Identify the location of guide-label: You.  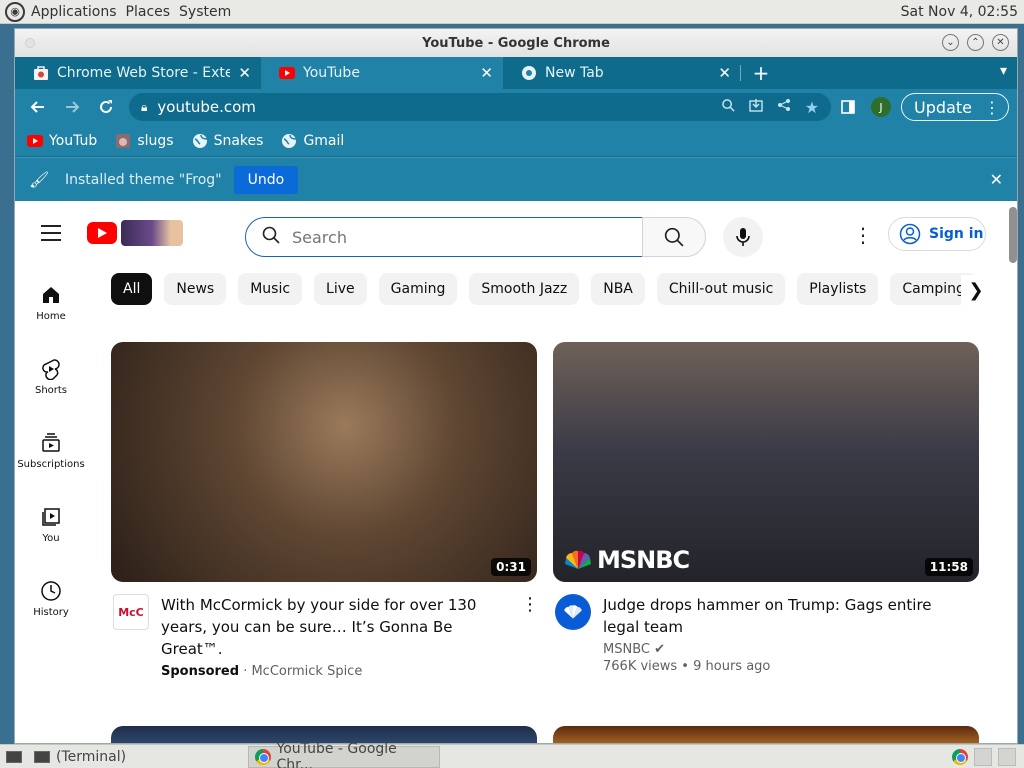
(51, 538).